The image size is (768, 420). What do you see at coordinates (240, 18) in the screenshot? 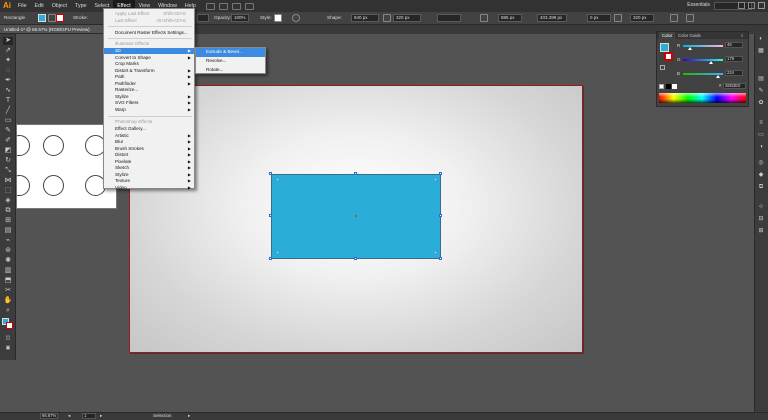
I see `opacity-field: 100%` at bounding box center [240, 18].